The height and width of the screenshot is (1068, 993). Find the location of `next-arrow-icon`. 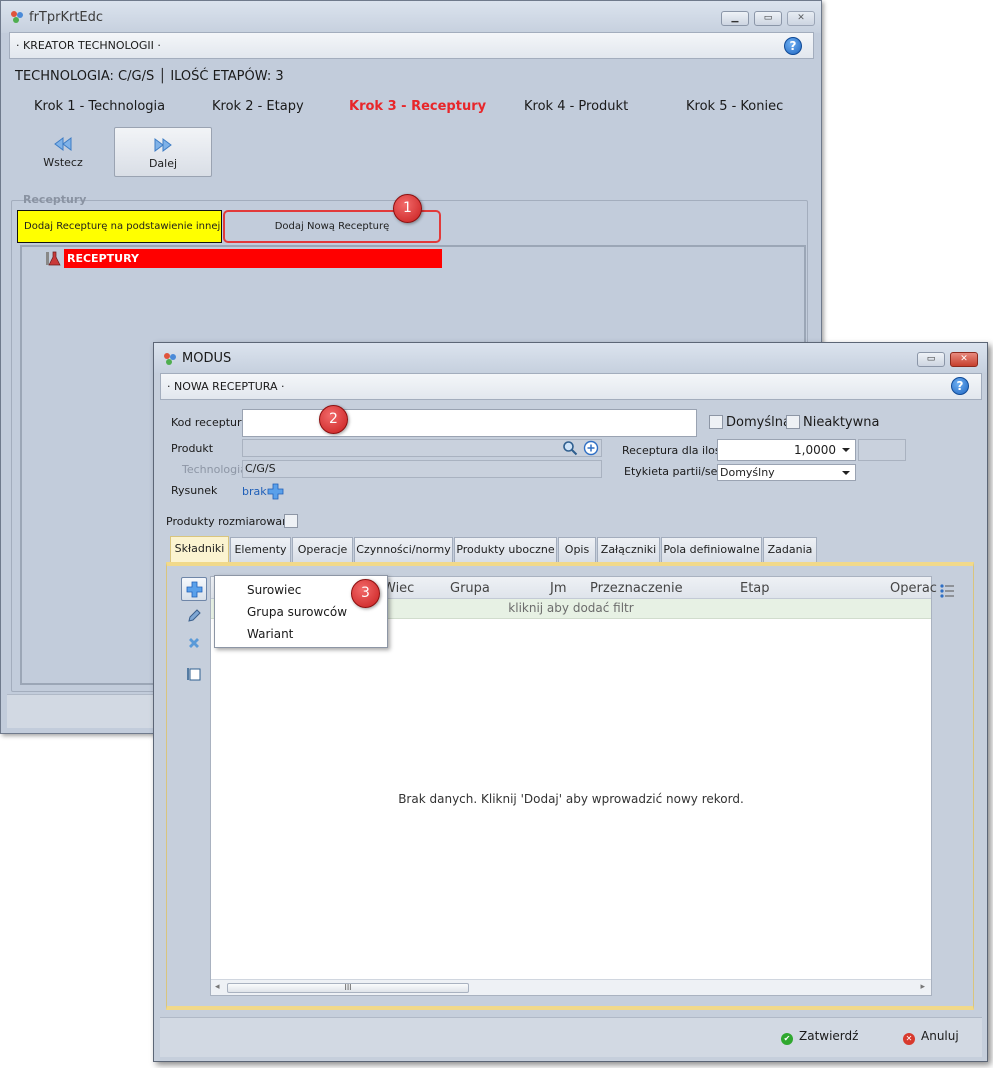

next-arrow-icon is located at coordinates (163, 145).